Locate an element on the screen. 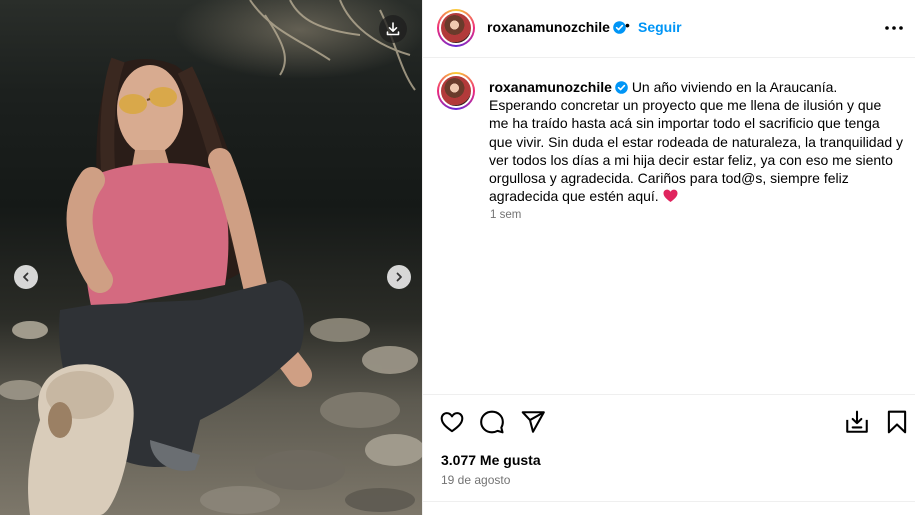 The width and height of the screenshot is (915, 515). comment-button is located at coordinates (492, 422).